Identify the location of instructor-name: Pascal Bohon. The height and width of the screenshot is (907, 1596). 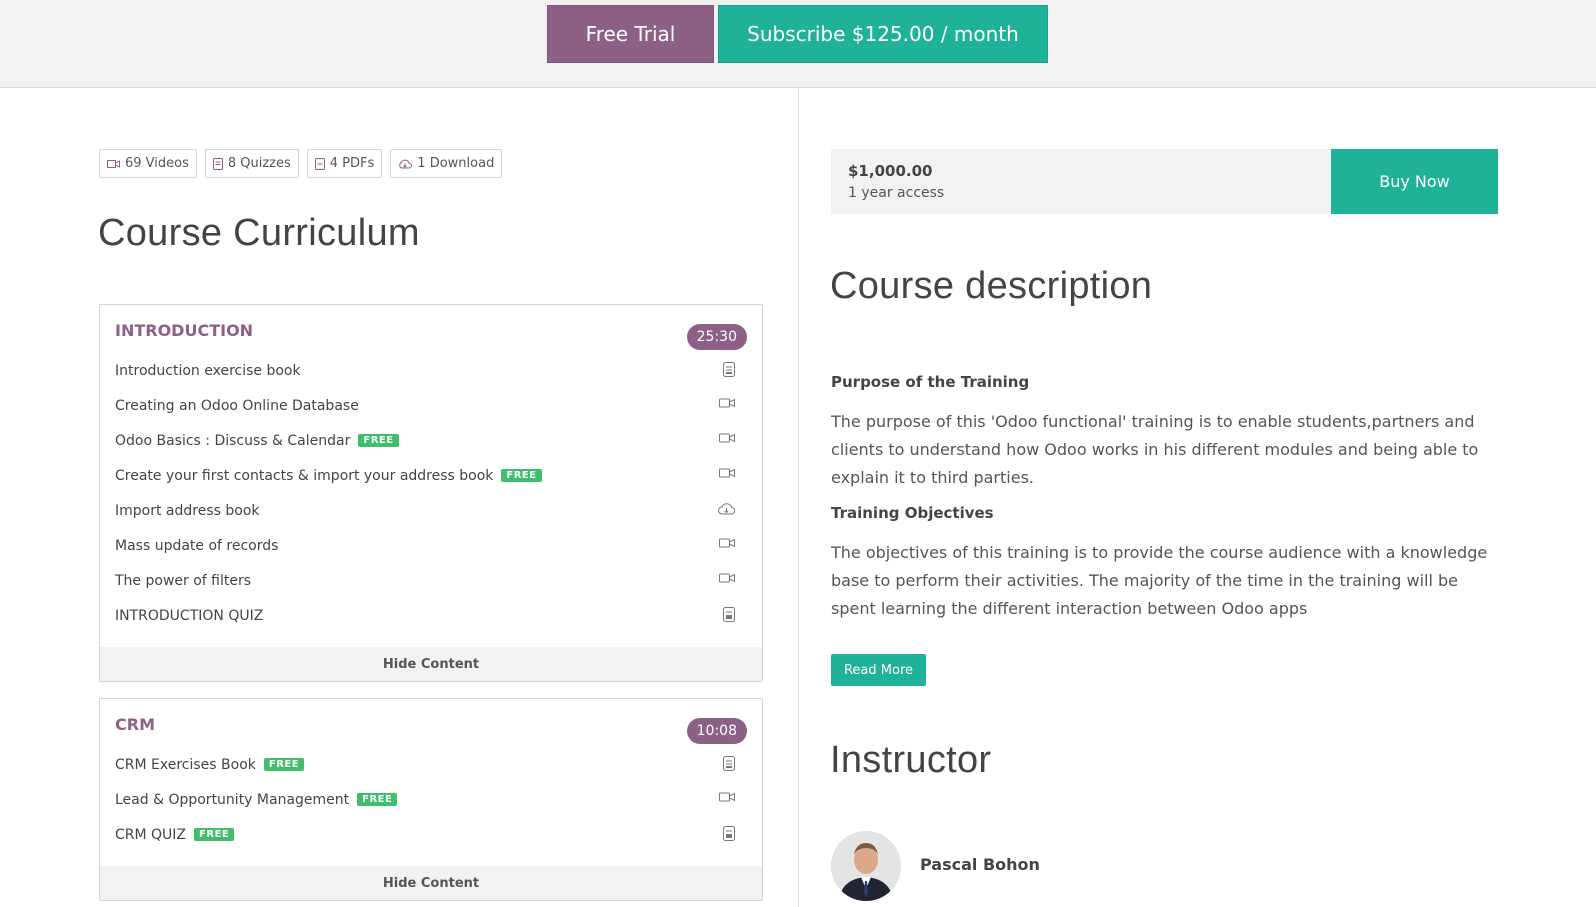
(980, 864).